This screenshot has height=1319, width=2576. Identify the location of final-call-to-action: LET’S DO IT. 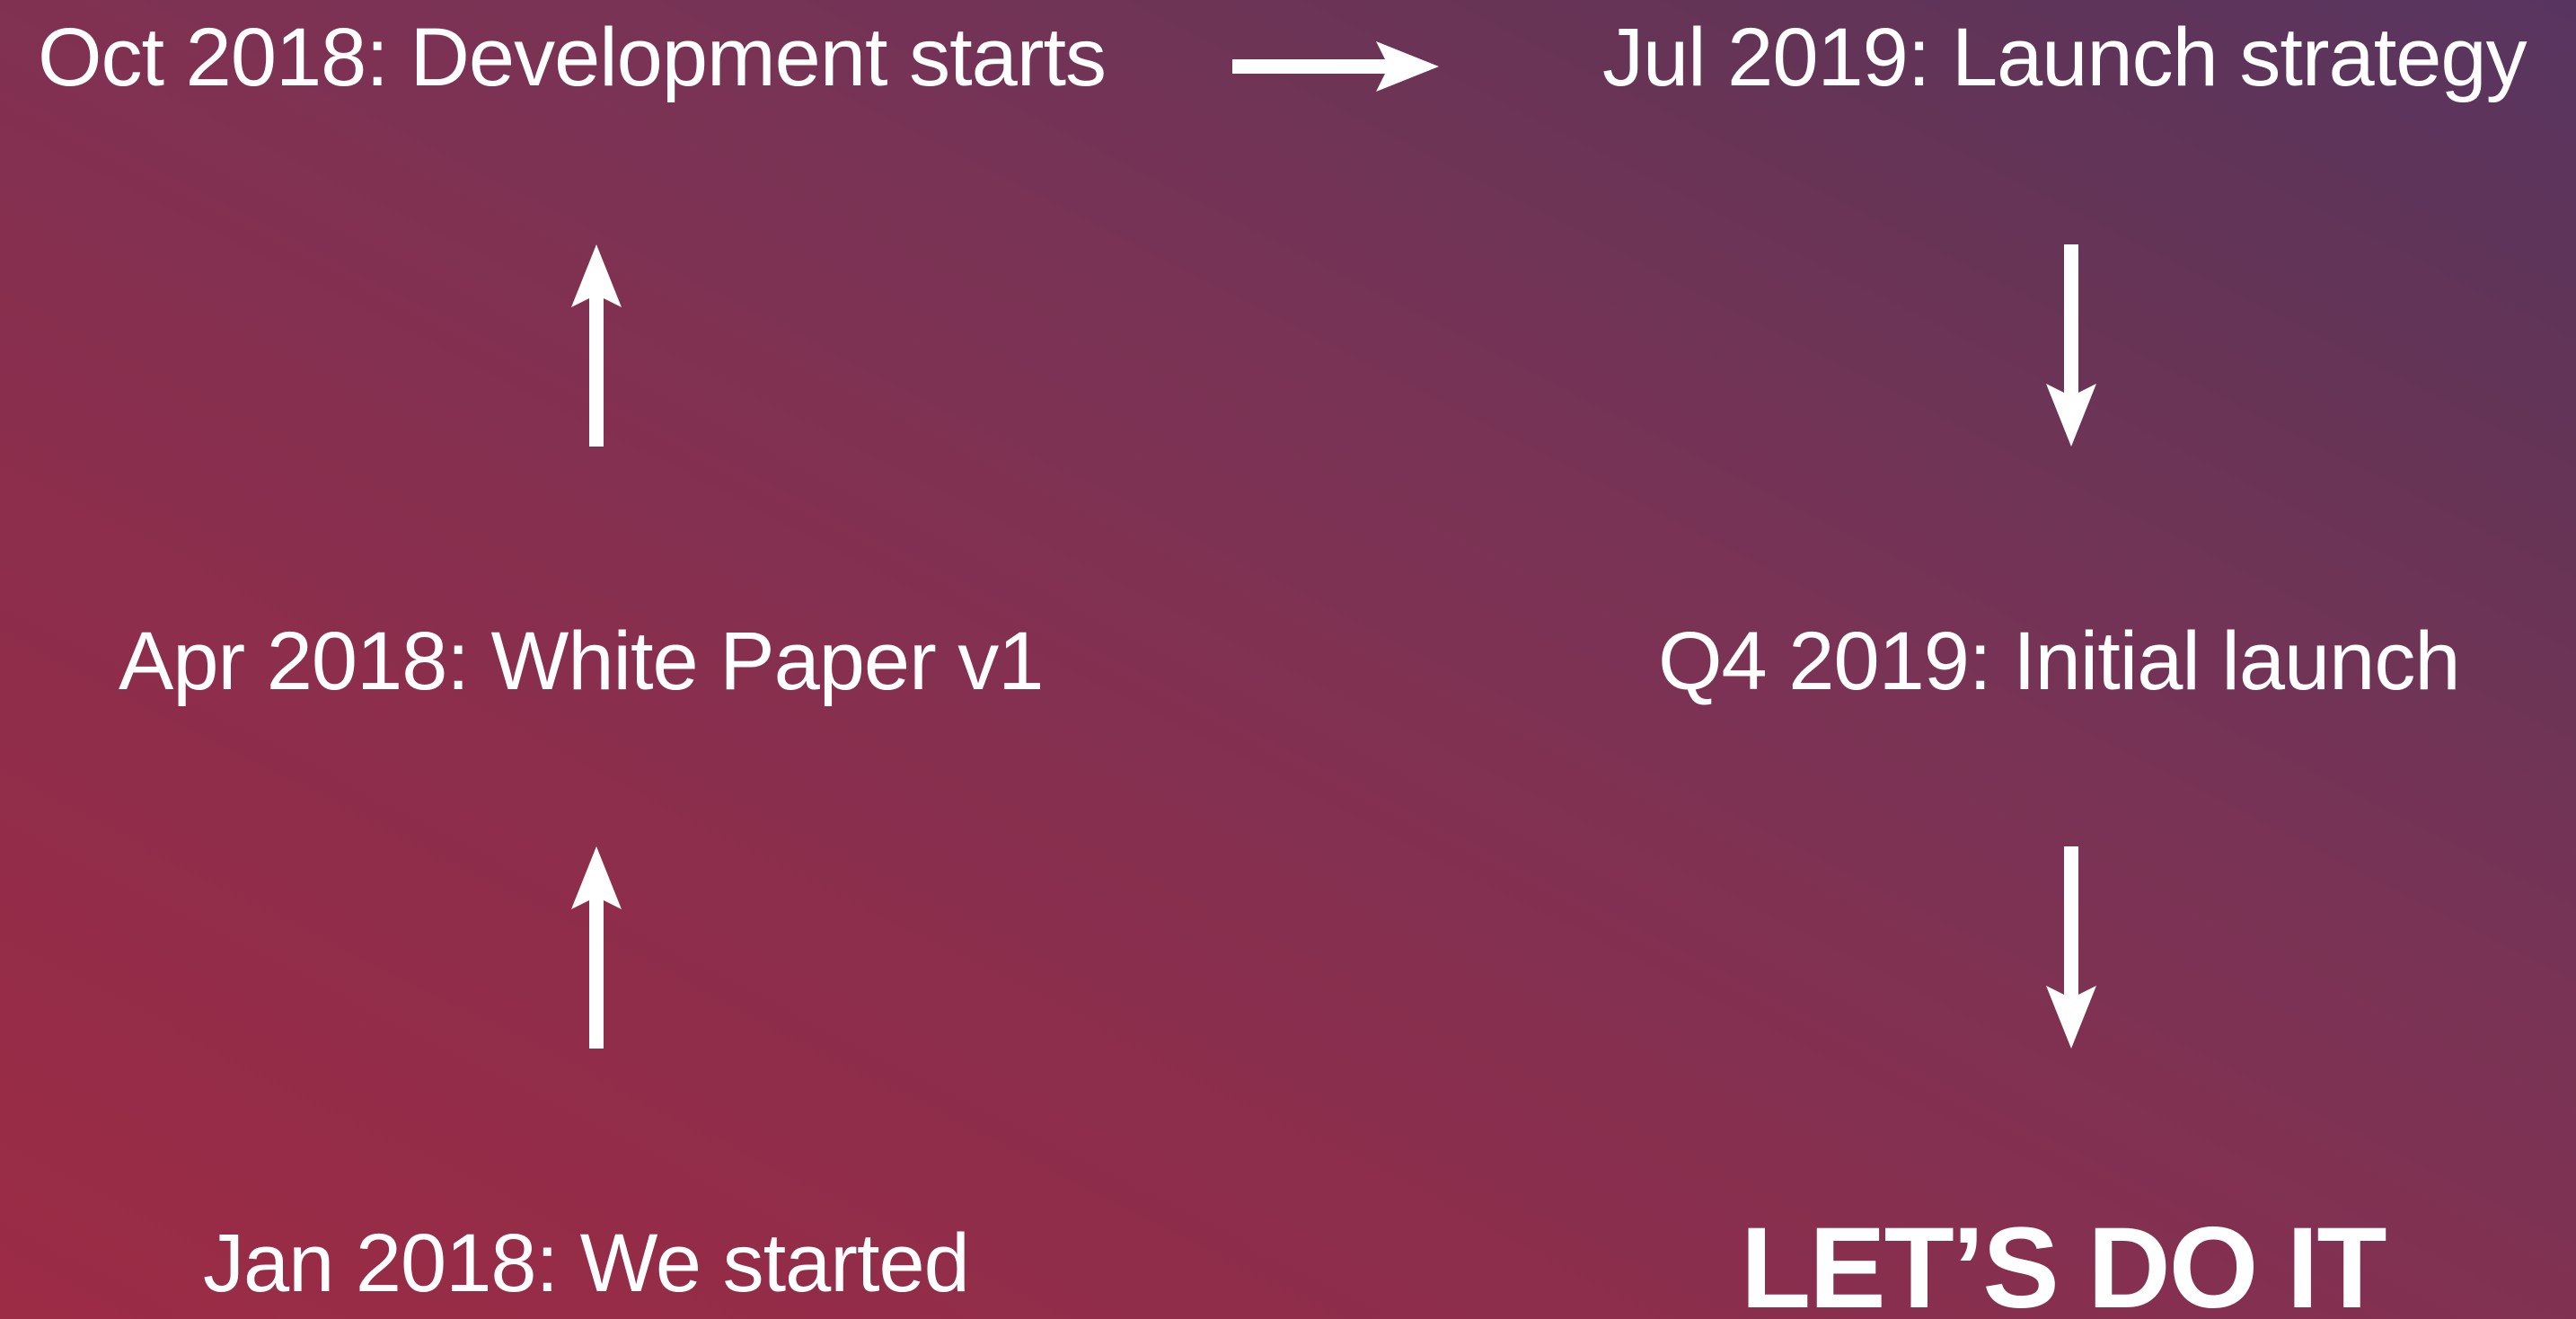
(2064, 1261).